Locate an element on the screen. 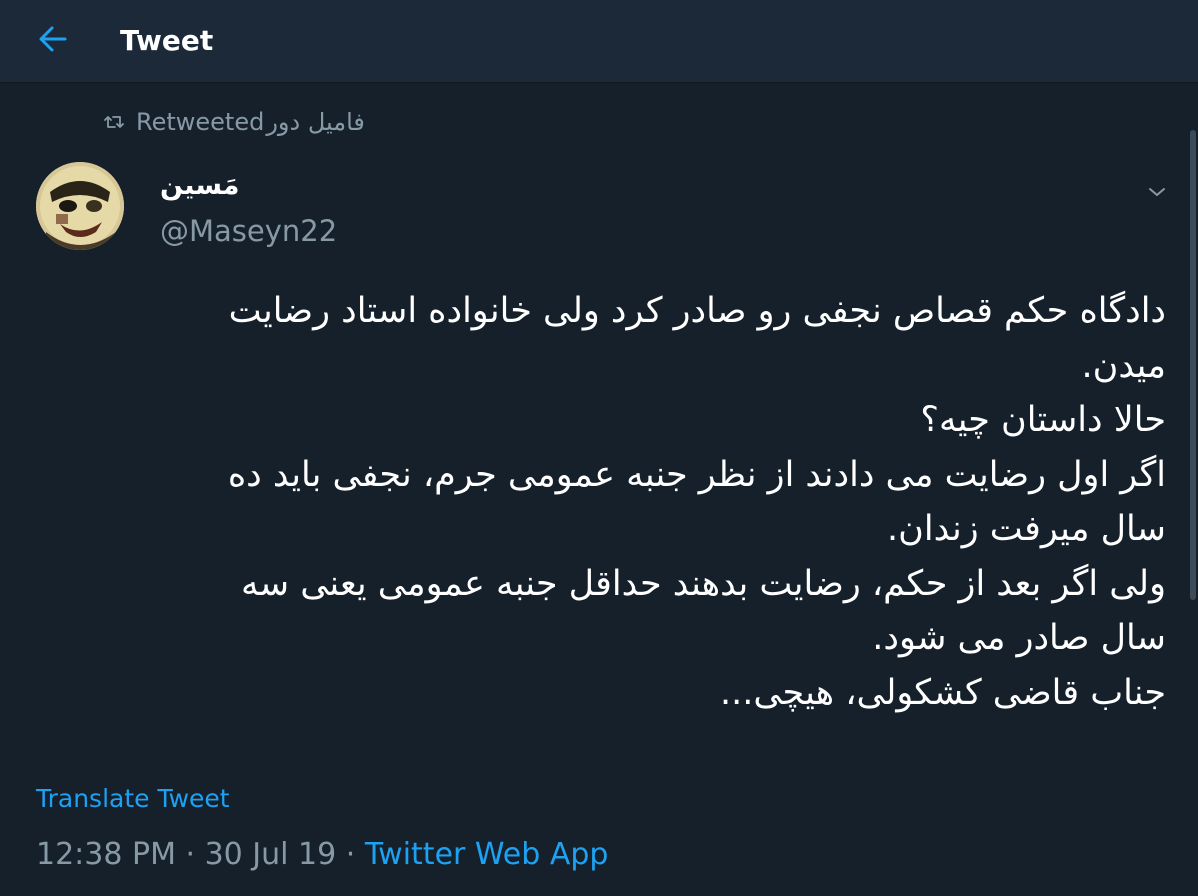 This screenshot has width=1198, height=896. tweet-metadata: 12:38 PM · 30 Jul 19 · Twitter Web App is located at coordinates (322, 855).